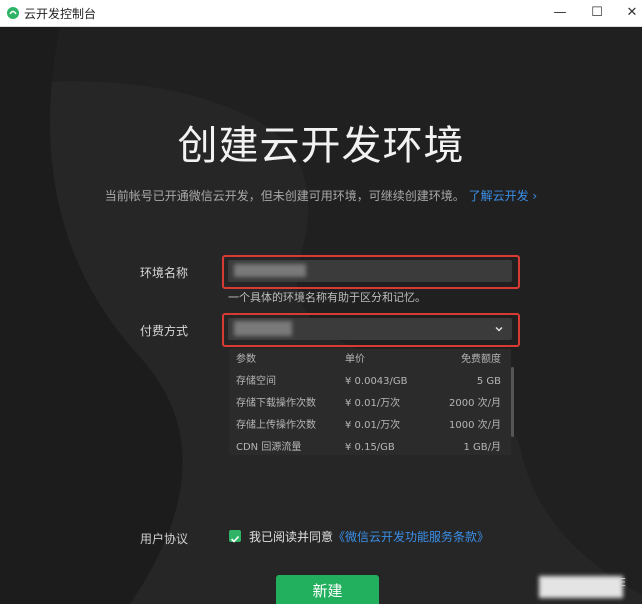 The height and width of the screenshot is (604, 642). Describe the element at coordinates (376, 381) in the screenshot. I see `table-cell: ¥ 0.0043/GB` at that location.